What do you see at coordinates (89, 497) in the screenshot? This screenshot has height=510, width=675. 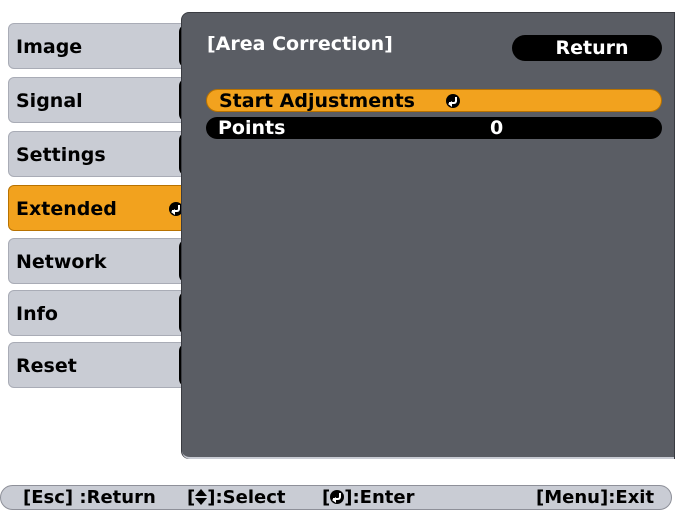 I see `help-esc-return: [Esc] :Return` at bounding box center [89, 497].